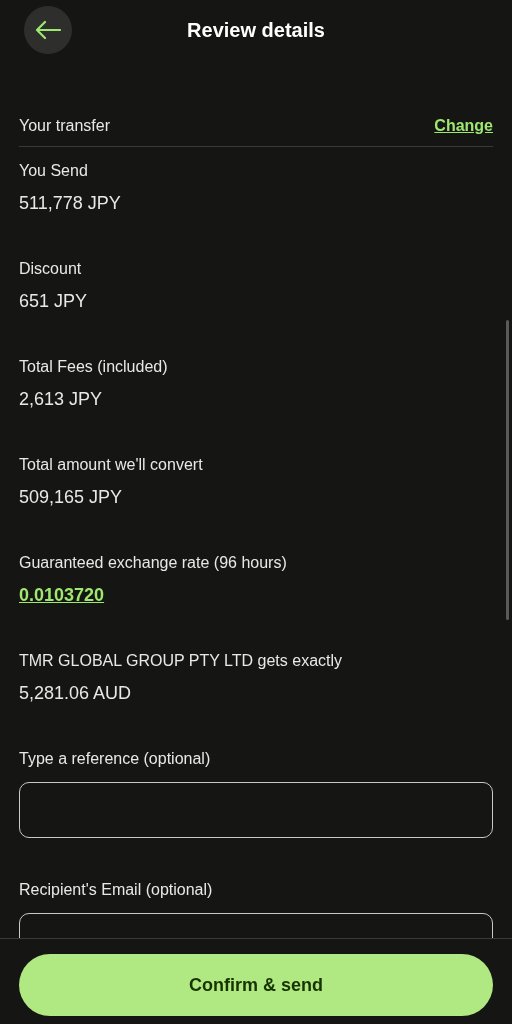 Image resolution: width=512 pixels, height=1024 pixels. Describe the element at coordinates (116, 890) in the screenshot. I see `field-label: Recipient's Email (optional)` at that location.